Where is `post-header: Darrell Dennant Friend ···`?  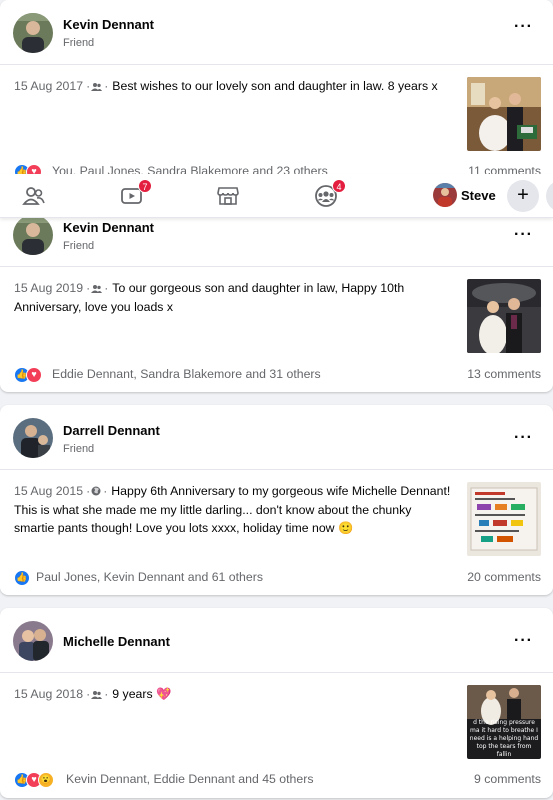
post-header: Darrell Dennant Friend ··· is located at coordinates (276, 437).